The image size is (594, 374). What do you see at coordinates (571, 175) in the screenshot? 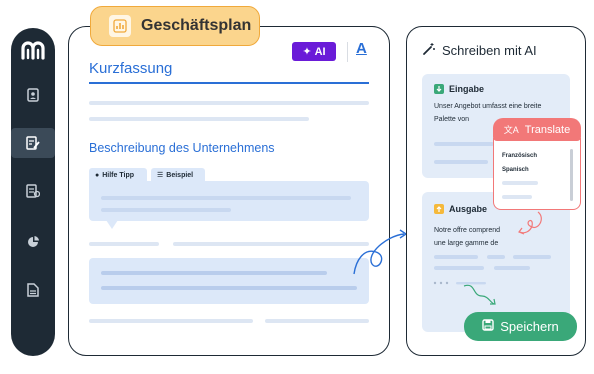
I see `dropdown-scrollbar` at bounding box center [571, 175].